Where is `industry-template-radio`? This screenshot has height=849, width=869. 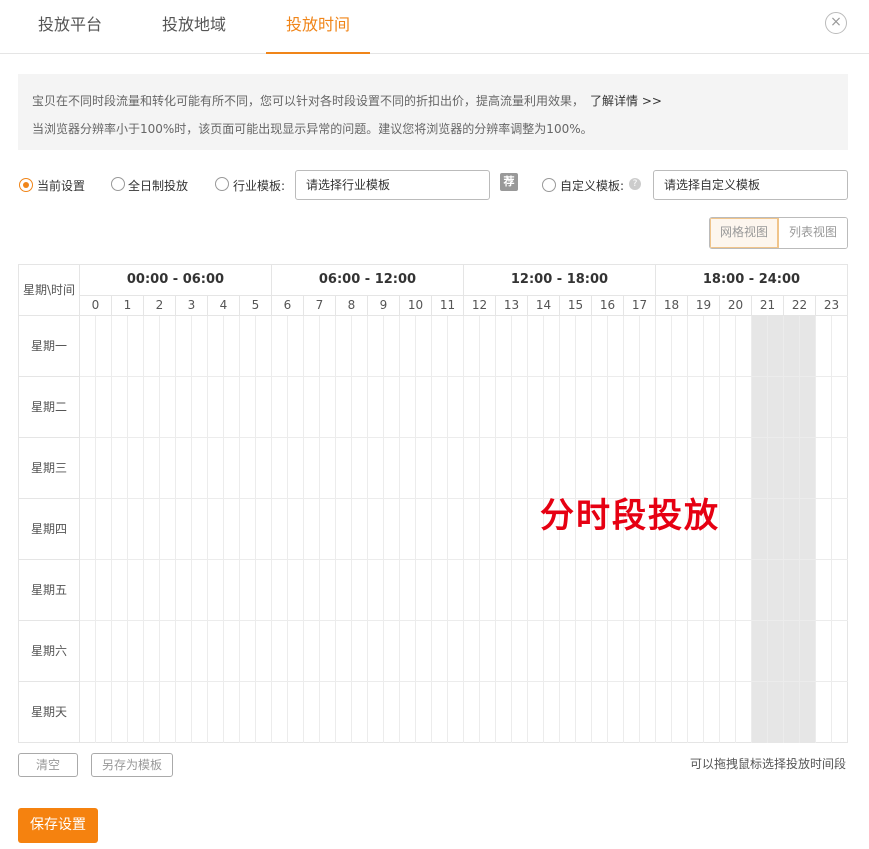
industry-template-radio is located at coordinates (222, 184).